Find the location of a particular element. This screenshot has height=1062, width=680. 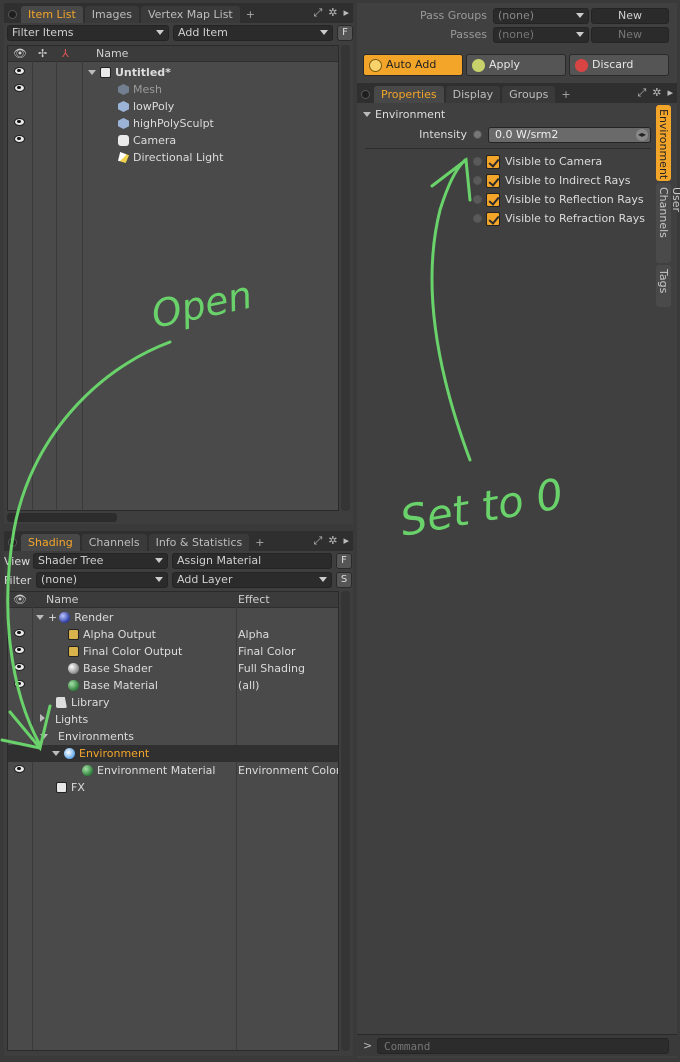

visible-reflection-row: Visible to Reflection Rays is located at coordinates (561, 200).